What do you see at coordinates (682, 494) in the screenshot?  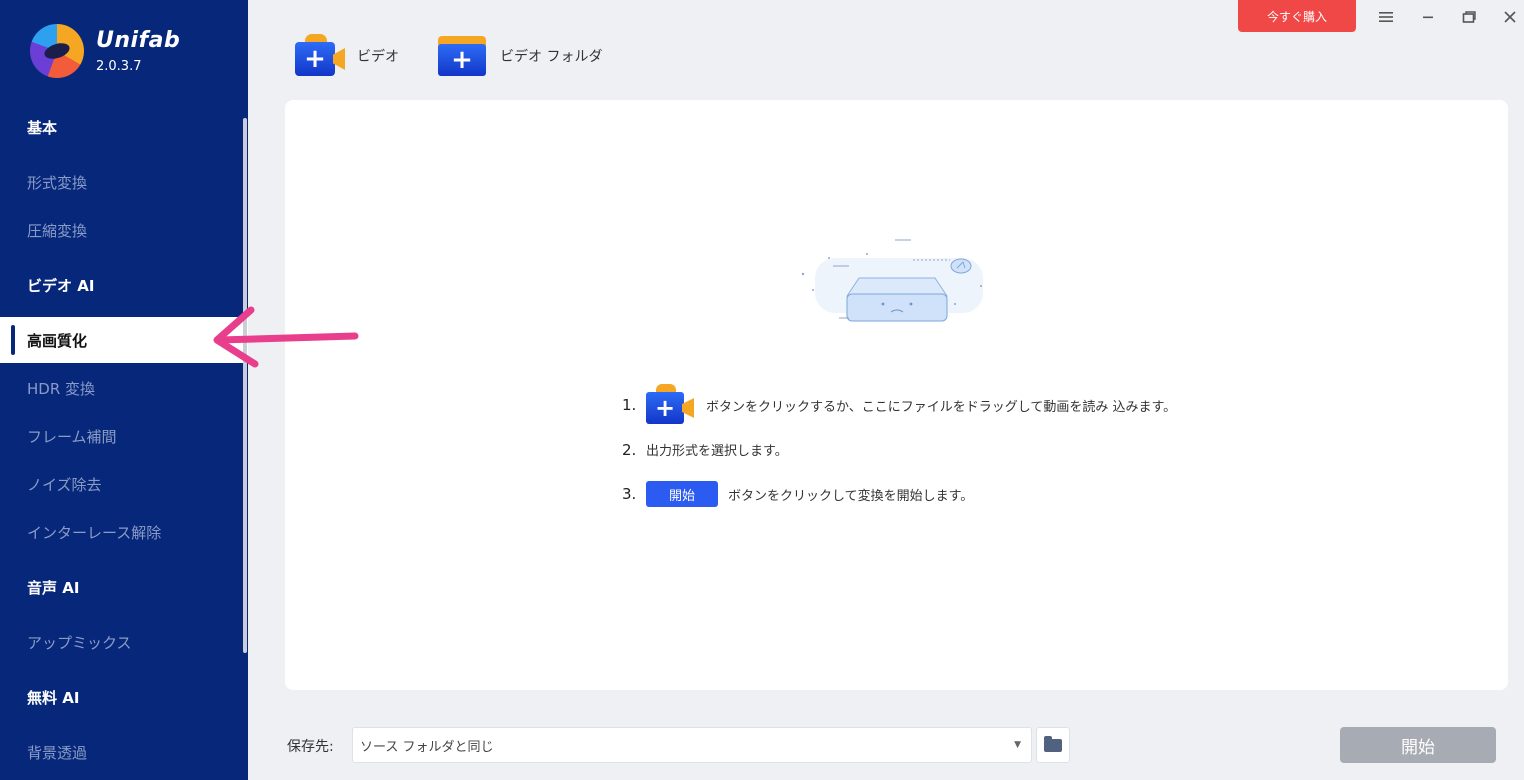 I see `start-chip: 開始` at bounding box center [682, 494].